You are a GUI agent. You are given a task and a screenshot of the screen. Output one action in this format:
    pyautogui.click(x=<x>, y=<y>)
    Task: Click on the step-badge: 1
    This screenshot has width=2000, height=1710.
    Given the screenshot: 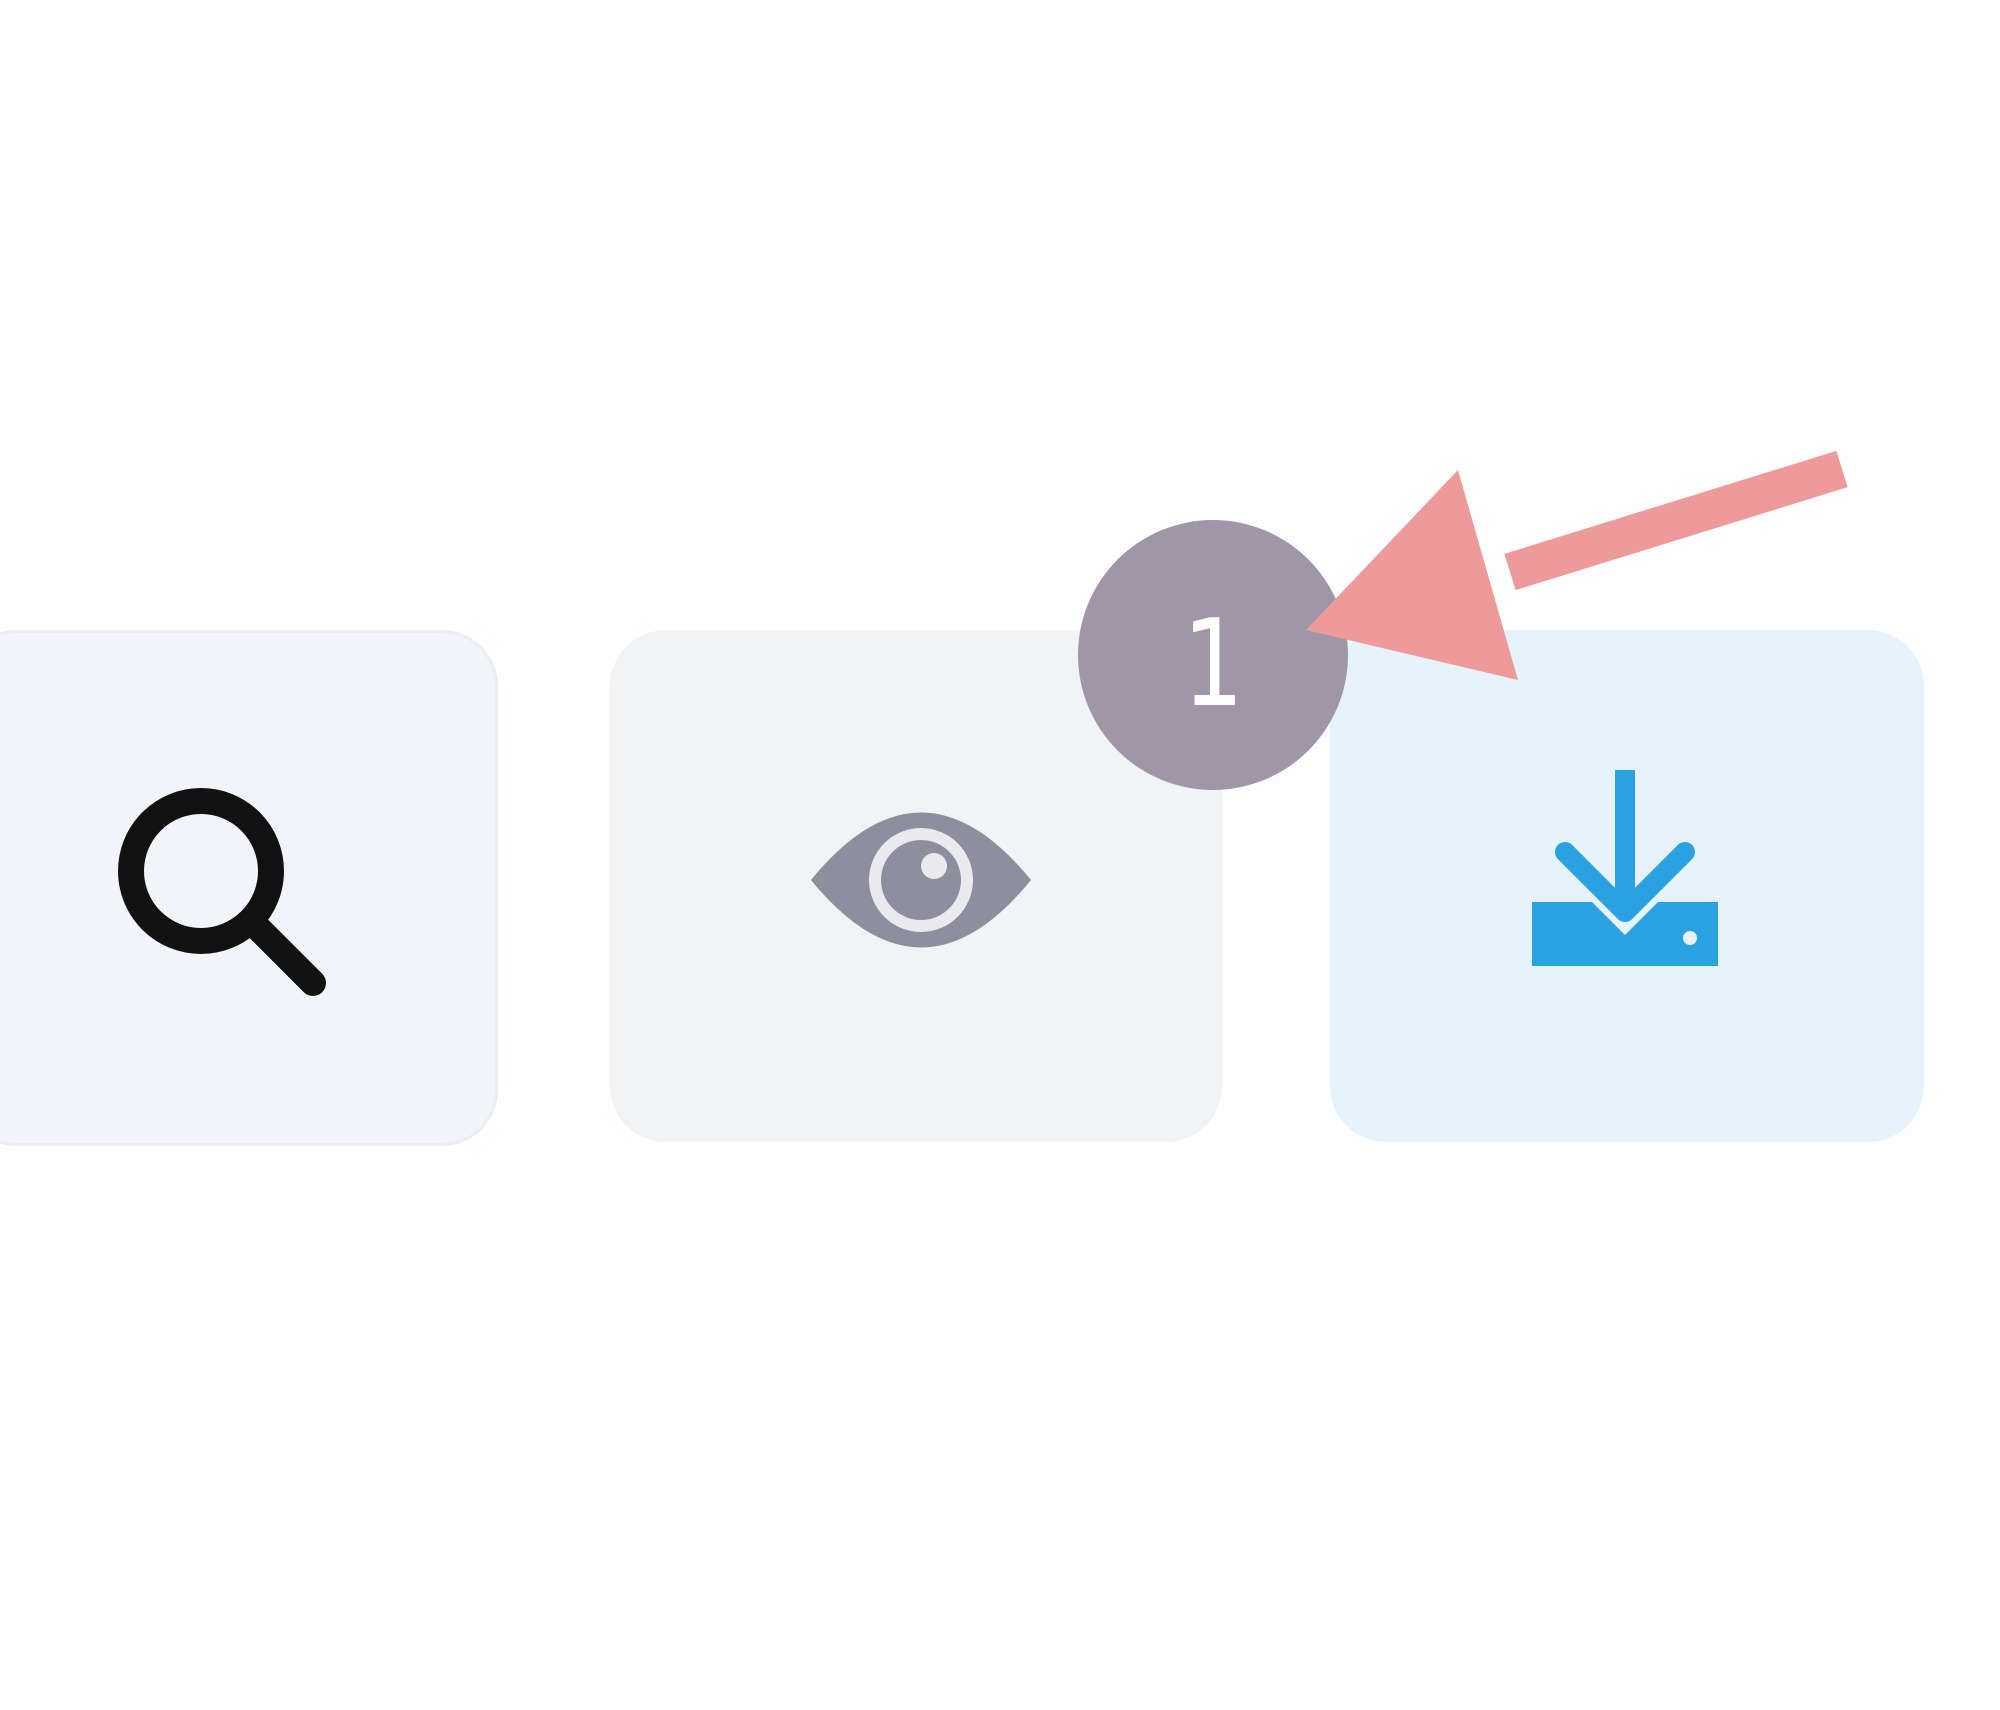 What is the action you would take?
    pyautogui.click(x=1213, y=655)
    